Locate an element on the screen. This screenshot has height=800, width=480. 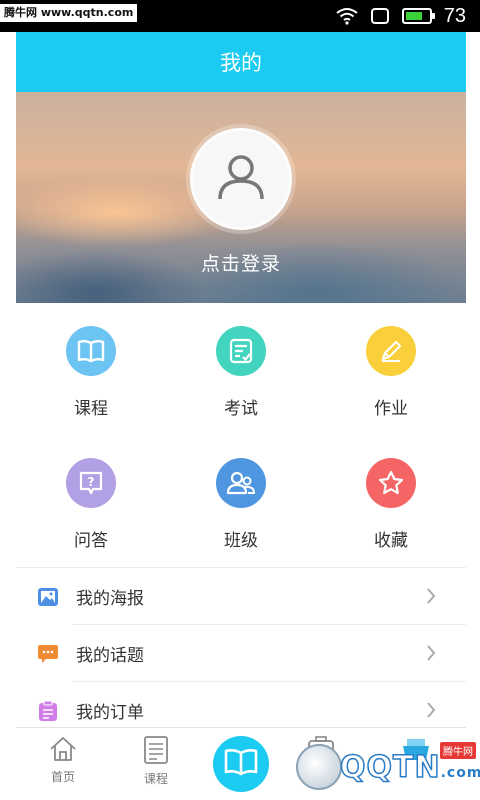
wifi-icon is located at coordinates (347, 16).